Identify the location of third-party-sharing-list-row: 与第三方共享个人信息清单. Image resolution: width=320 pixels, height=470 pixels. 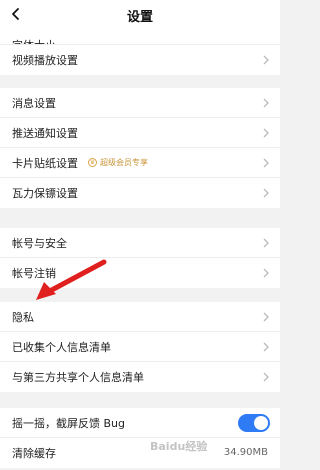
(140, 377).